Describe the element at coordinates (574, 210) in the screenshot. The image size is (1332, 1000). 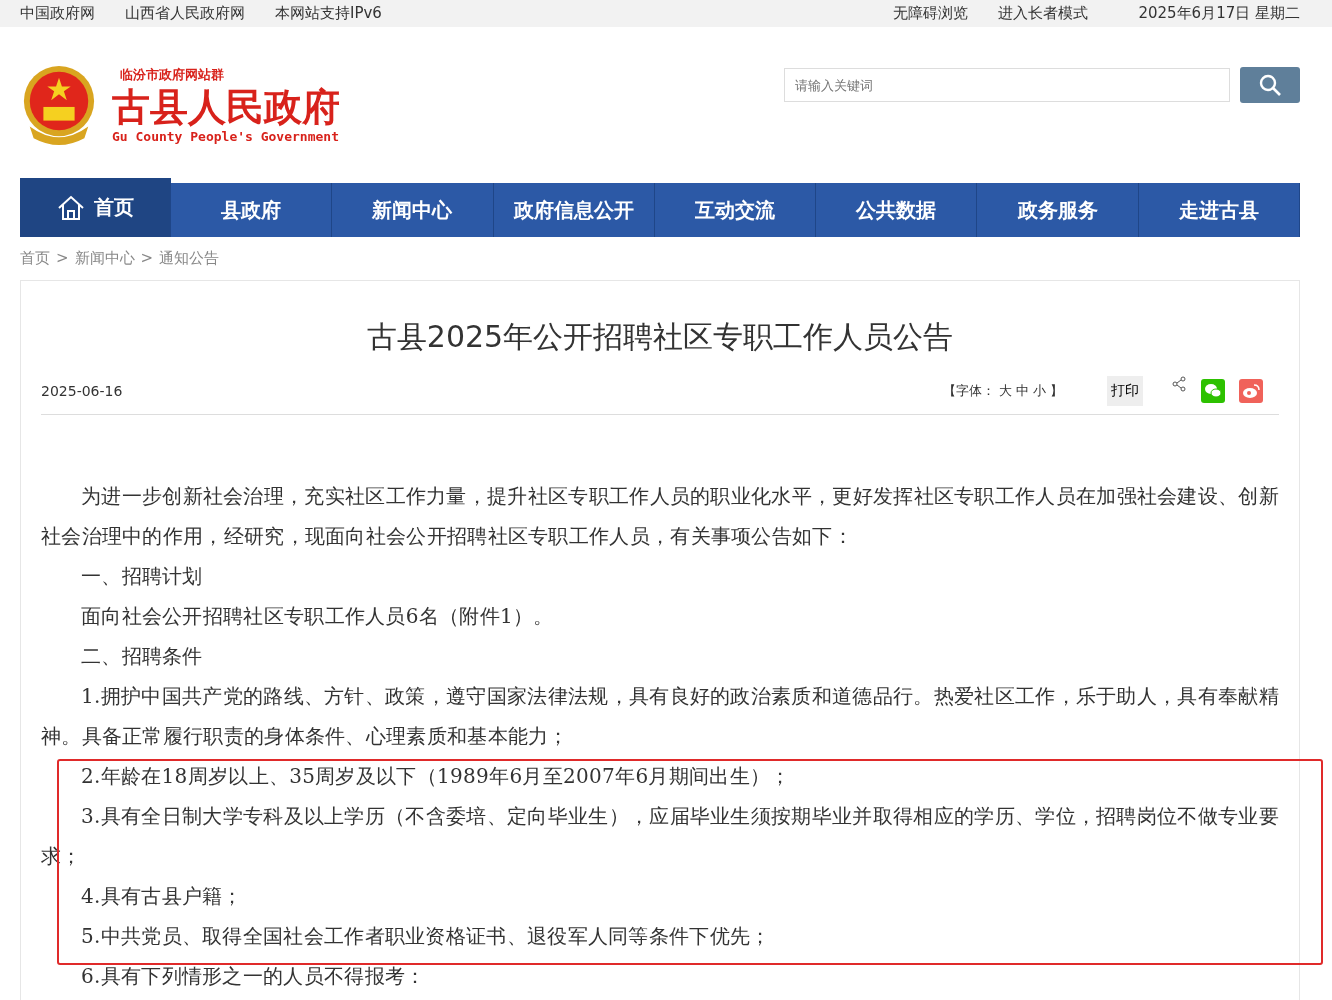
I see `nav-tab: 政府信息公开` at that location.